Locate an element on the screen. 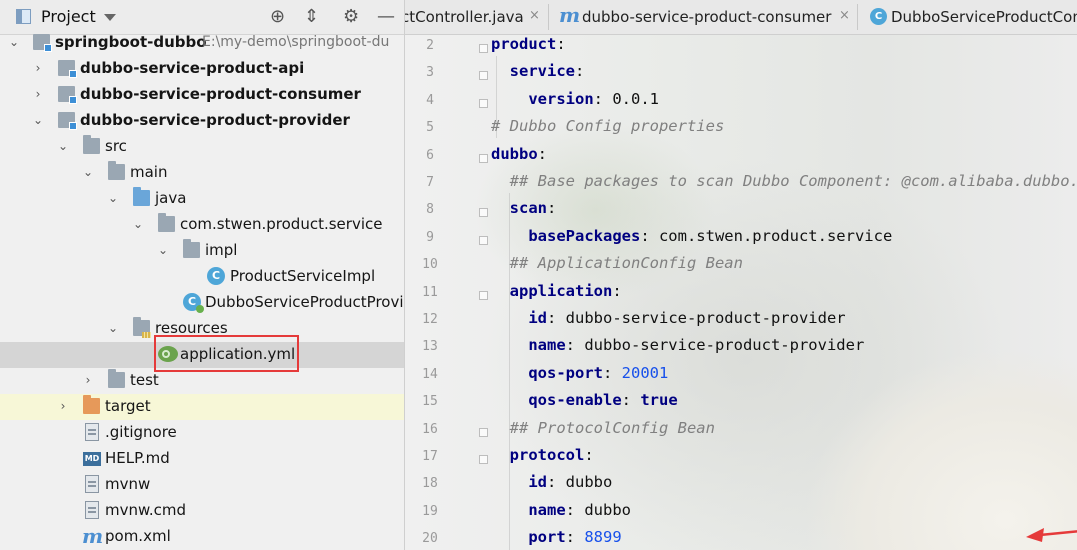 The image size is (1077, 550). tree-item-product-api: › dubbo-service-product-api is located at coordinates (202, 69).